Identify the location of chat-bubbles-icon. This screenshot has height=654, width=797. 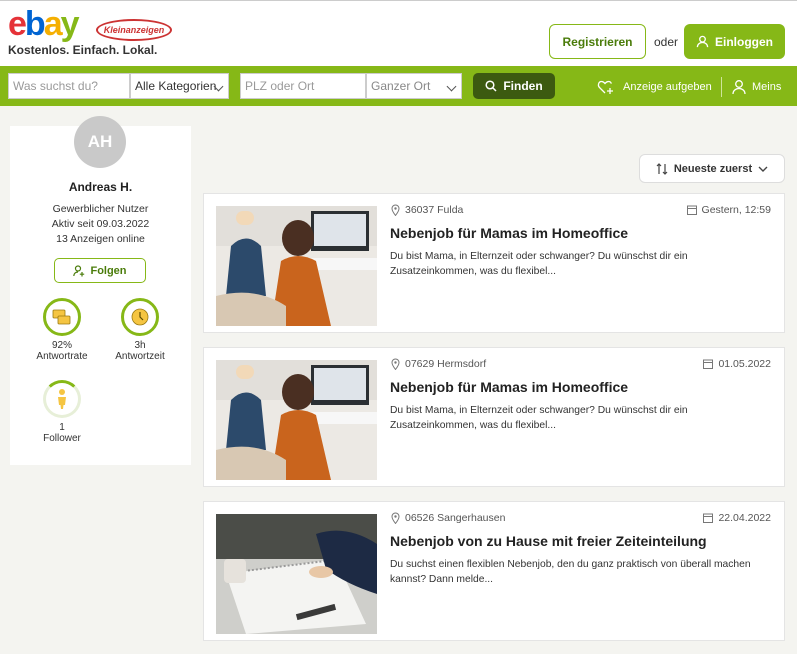
(61, 317).